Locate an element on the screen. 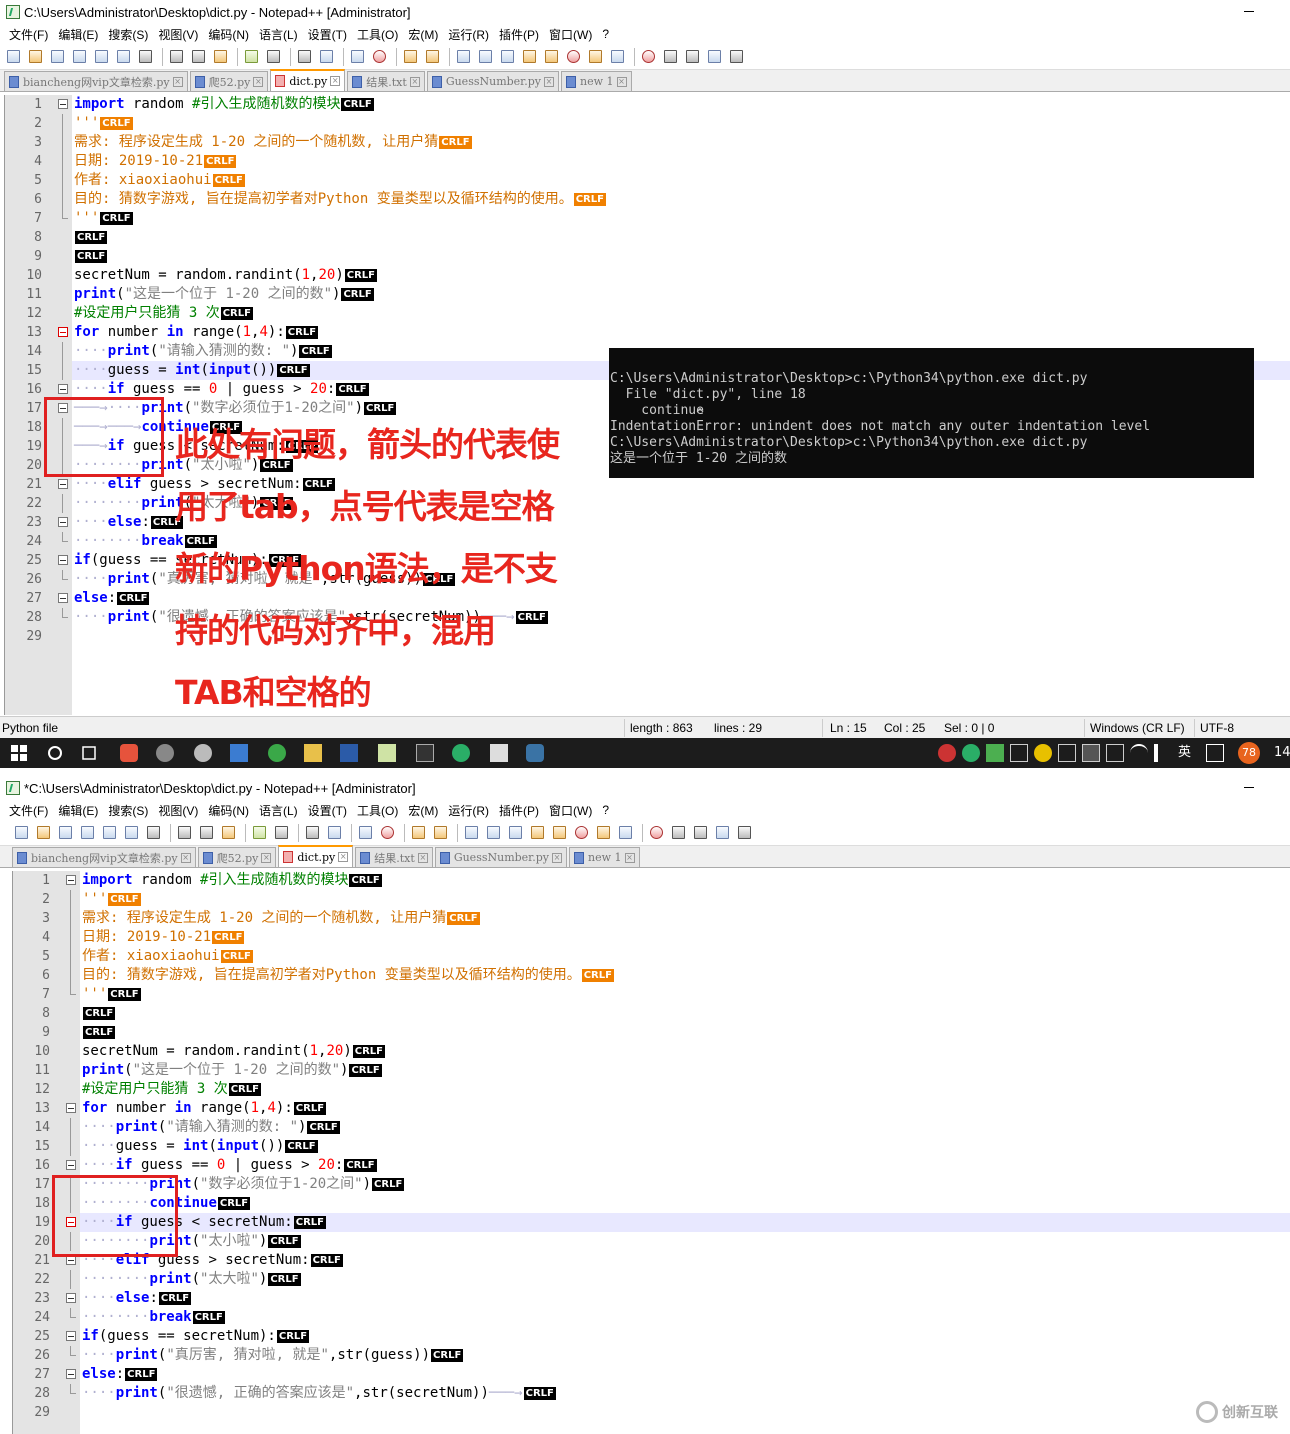 The height and width of the screenshot is (1434, 1290). replace-icon is located at coordinates (334, 833).